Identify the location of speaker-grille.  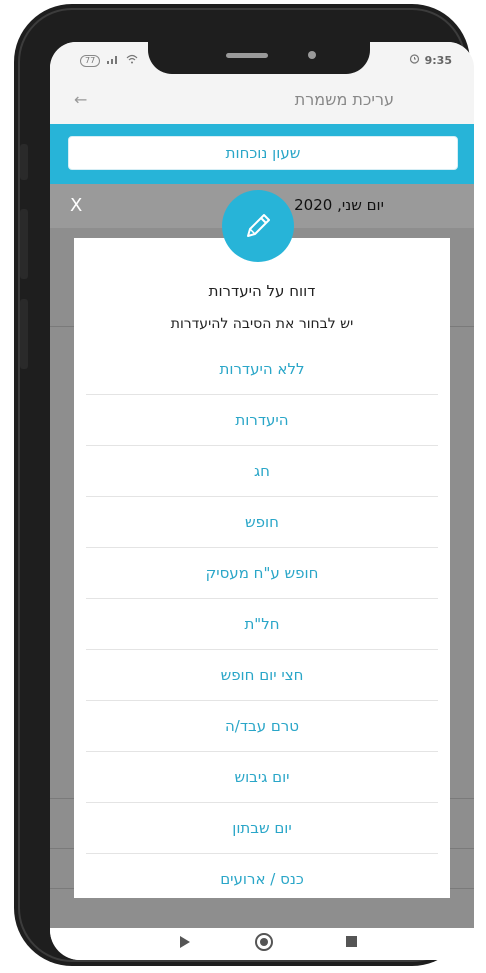
(247, 55).